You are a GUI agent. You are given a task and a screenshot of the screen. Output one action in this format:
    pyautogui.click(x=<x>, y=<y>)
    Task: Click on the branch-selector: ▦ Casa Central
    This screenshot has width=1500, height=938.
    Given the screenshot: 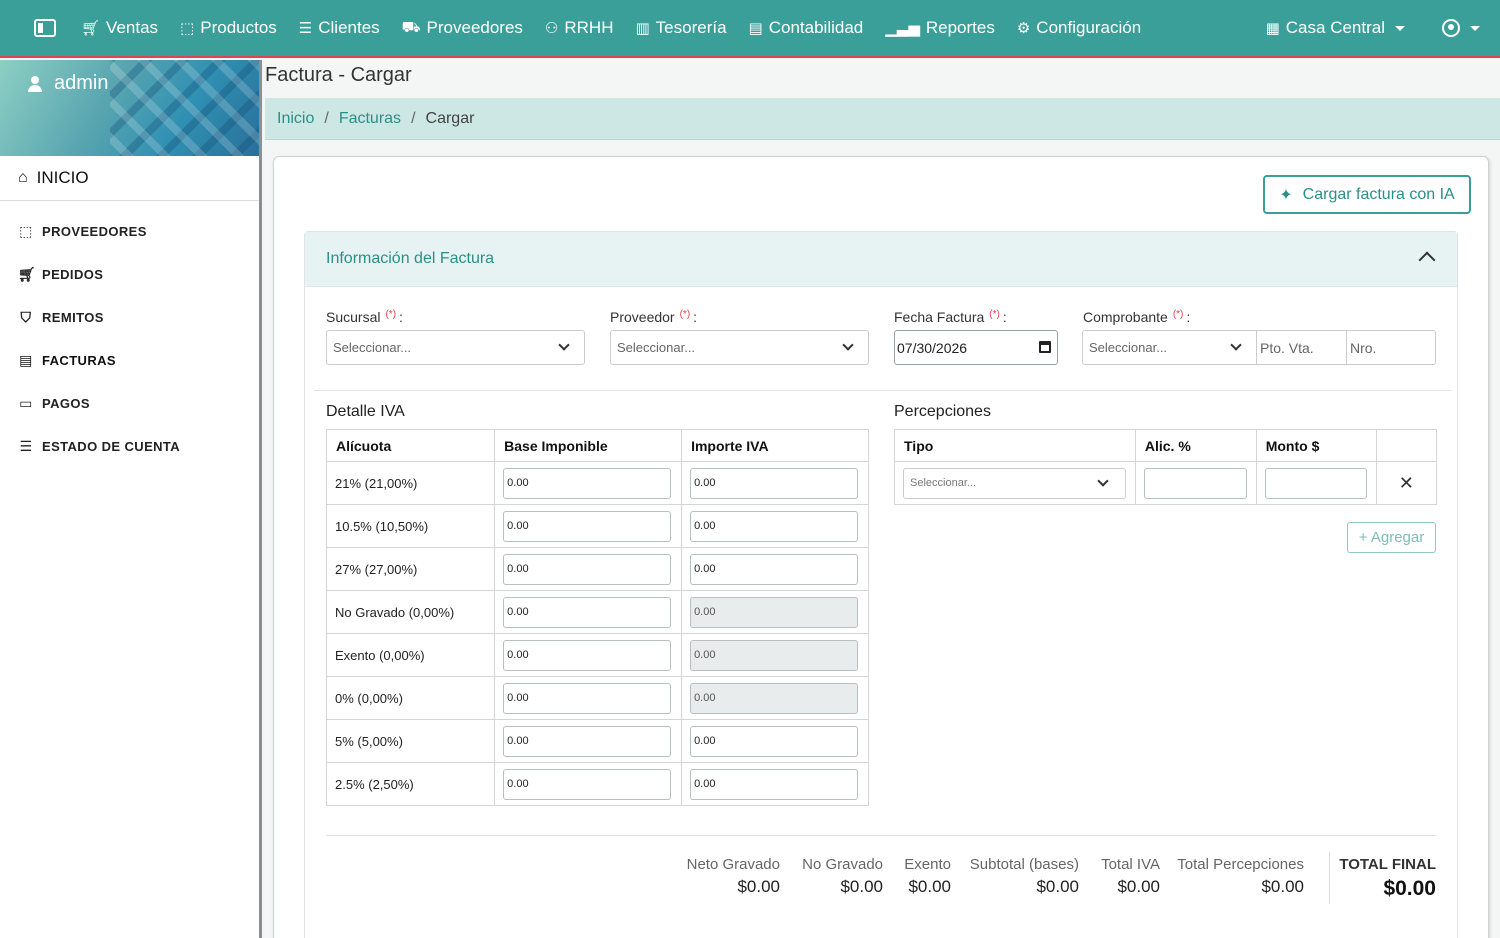 What is the action you would take?
    pyautogui.click(x=1335, y=28)
    